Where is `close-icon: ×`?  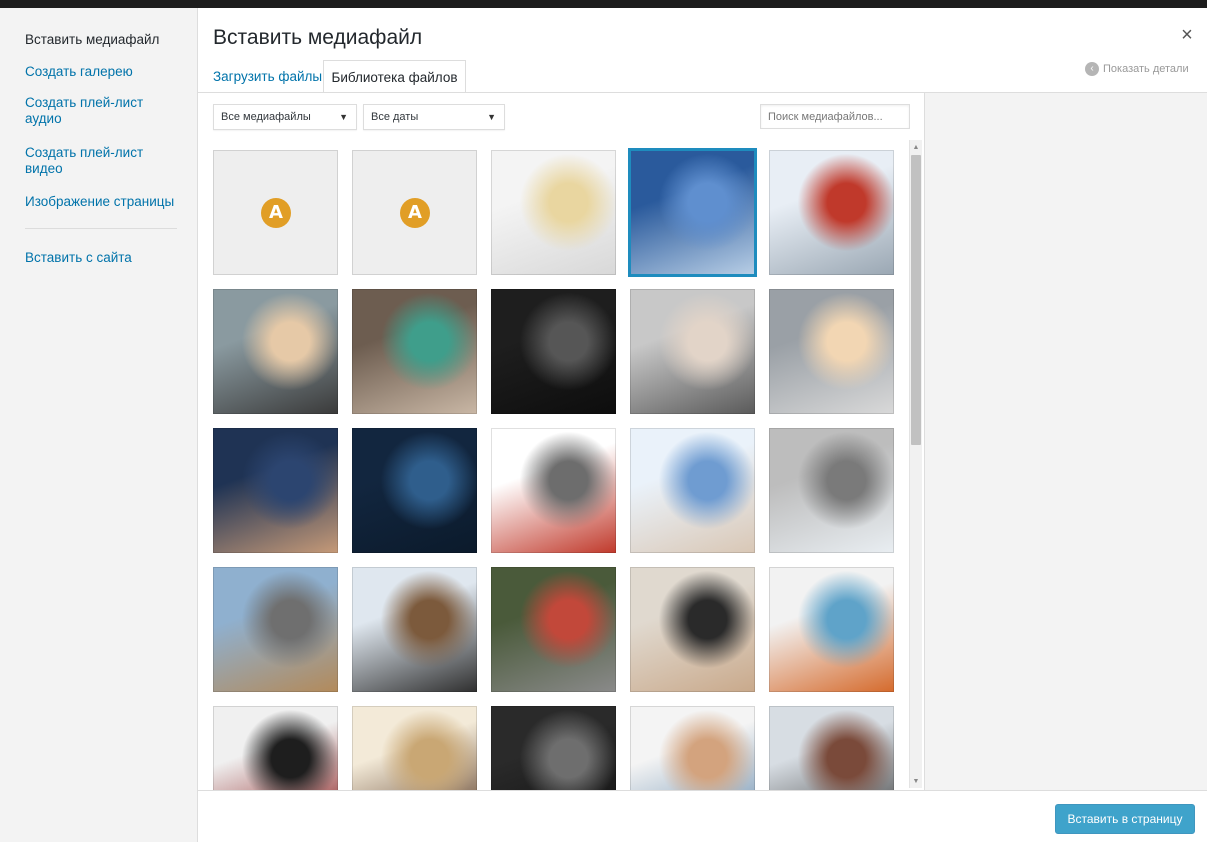 close-icon: × is located at coordinates (1187, 35).